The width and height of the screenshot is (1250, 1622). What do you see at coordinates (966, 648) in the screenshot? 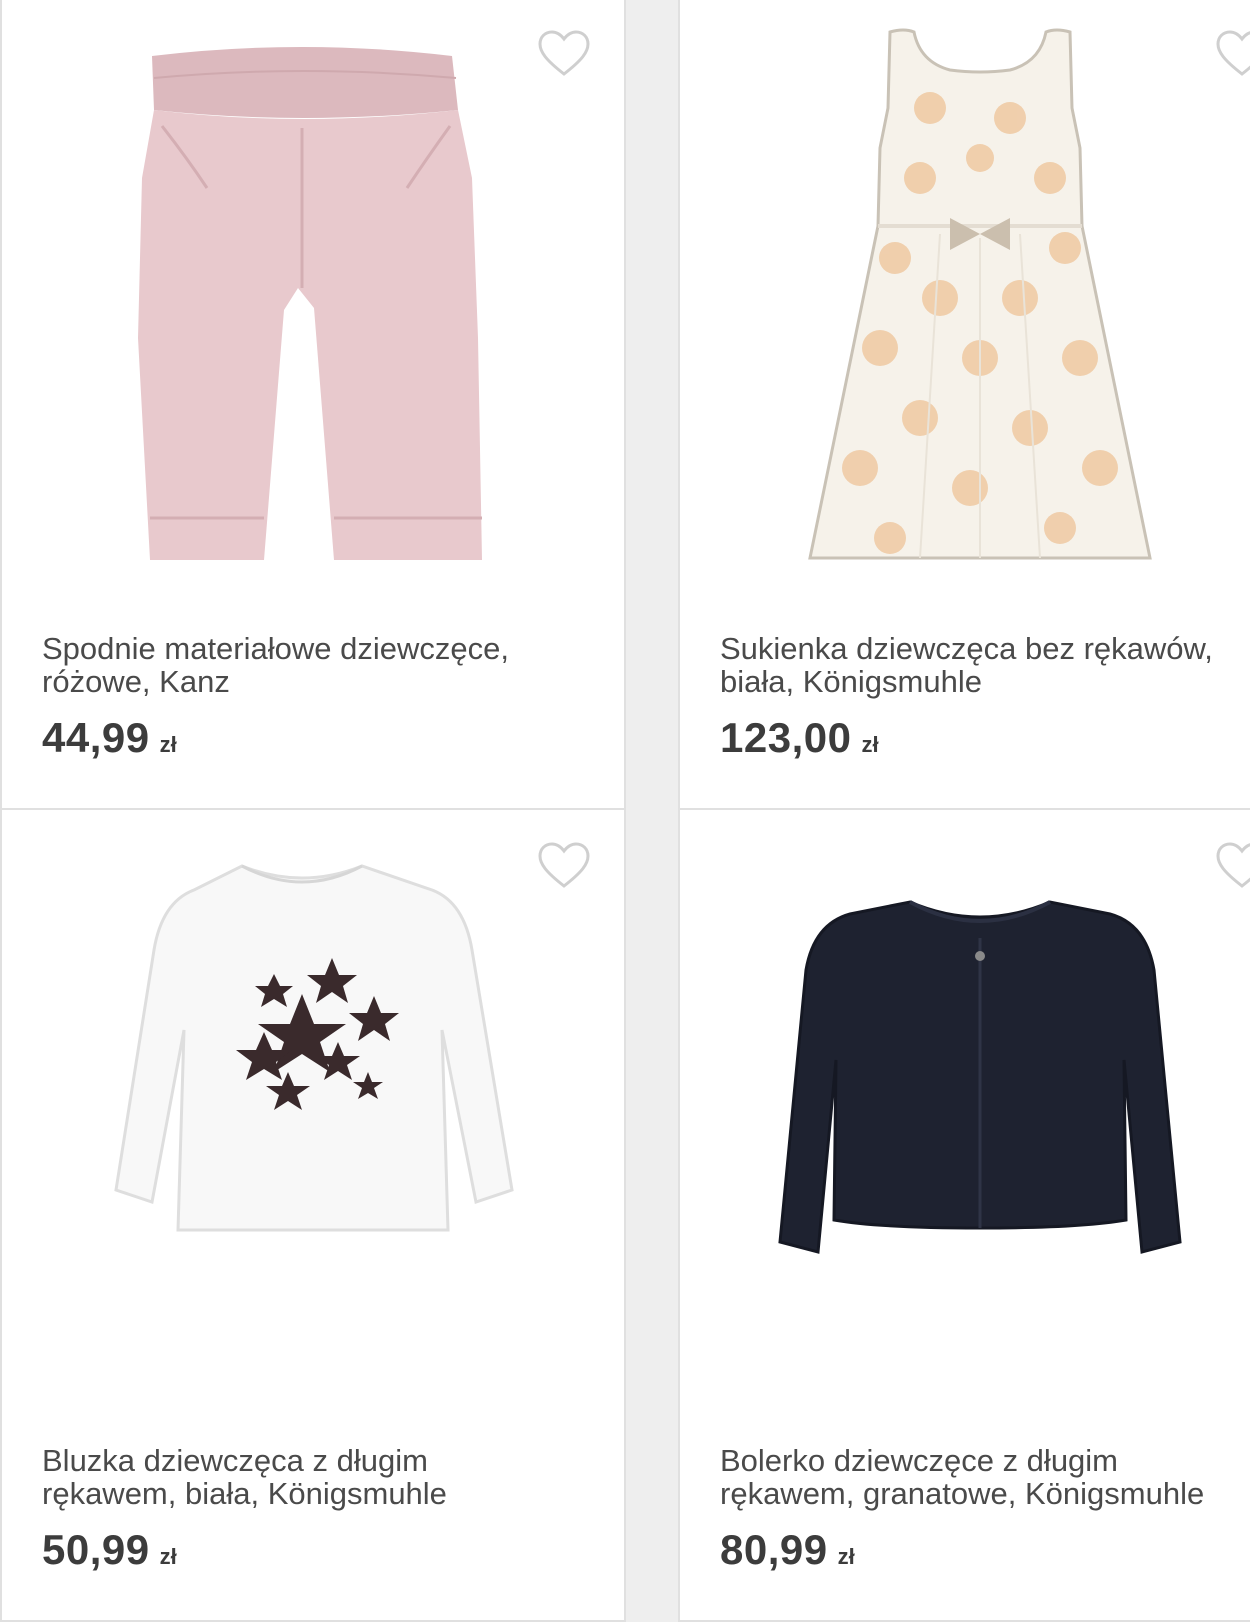
I see `product-title-line: Sukienka dziewczęca bez rękawów,` at bounding box center [966, 648].